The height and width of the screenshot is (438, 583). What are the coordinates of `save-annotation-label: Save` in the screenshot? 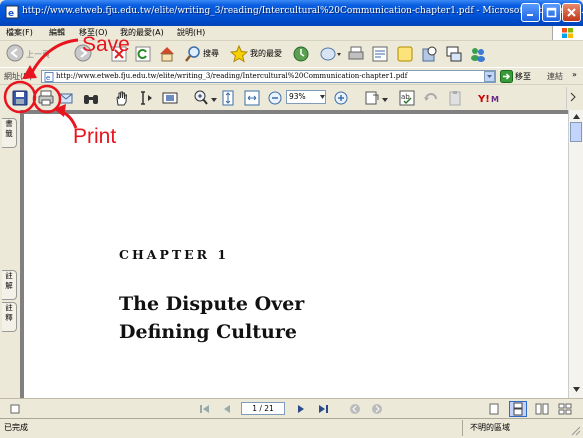 It's located at (106, 44).